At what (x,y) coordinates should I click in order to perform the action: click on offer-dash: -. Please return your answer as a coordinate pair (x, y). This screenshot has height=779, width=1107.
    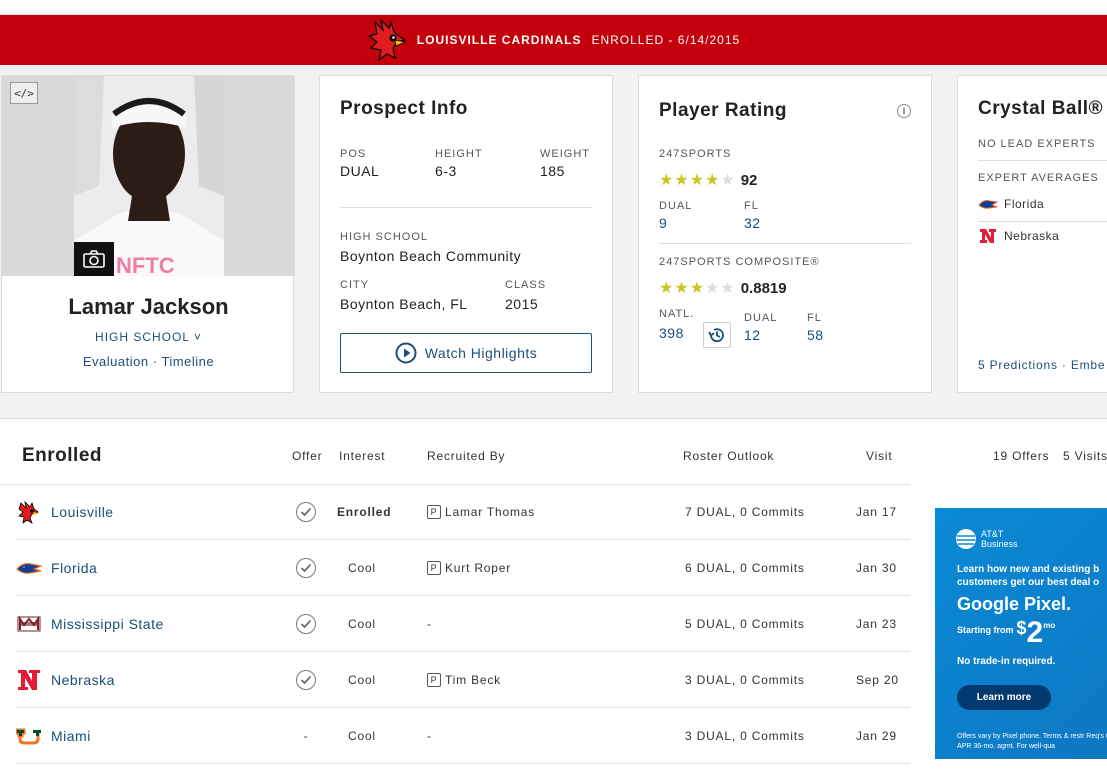
    Looking at the image, I should click on (306, 736).